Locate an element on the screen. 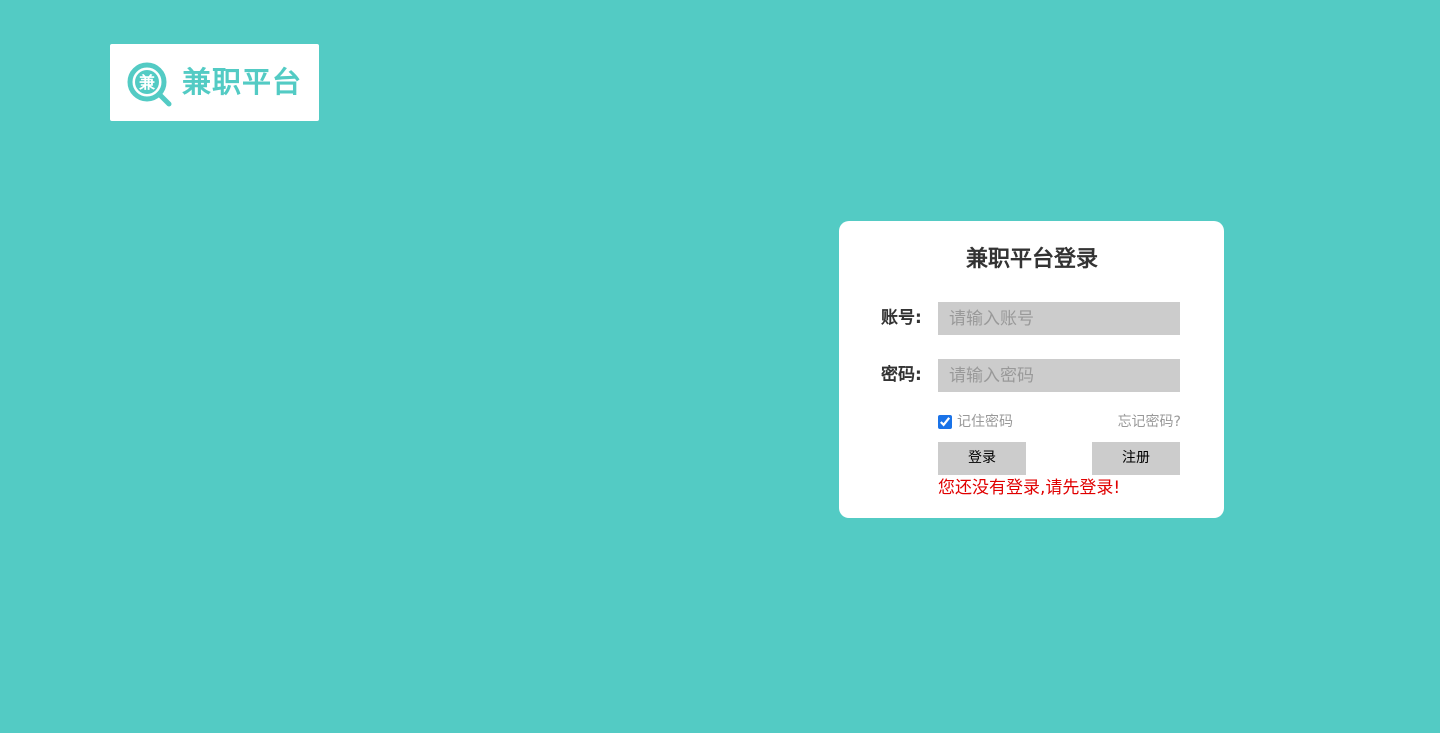 The image size is (1440, 733). password-label: 密码: is located at coordinates (901, 375).